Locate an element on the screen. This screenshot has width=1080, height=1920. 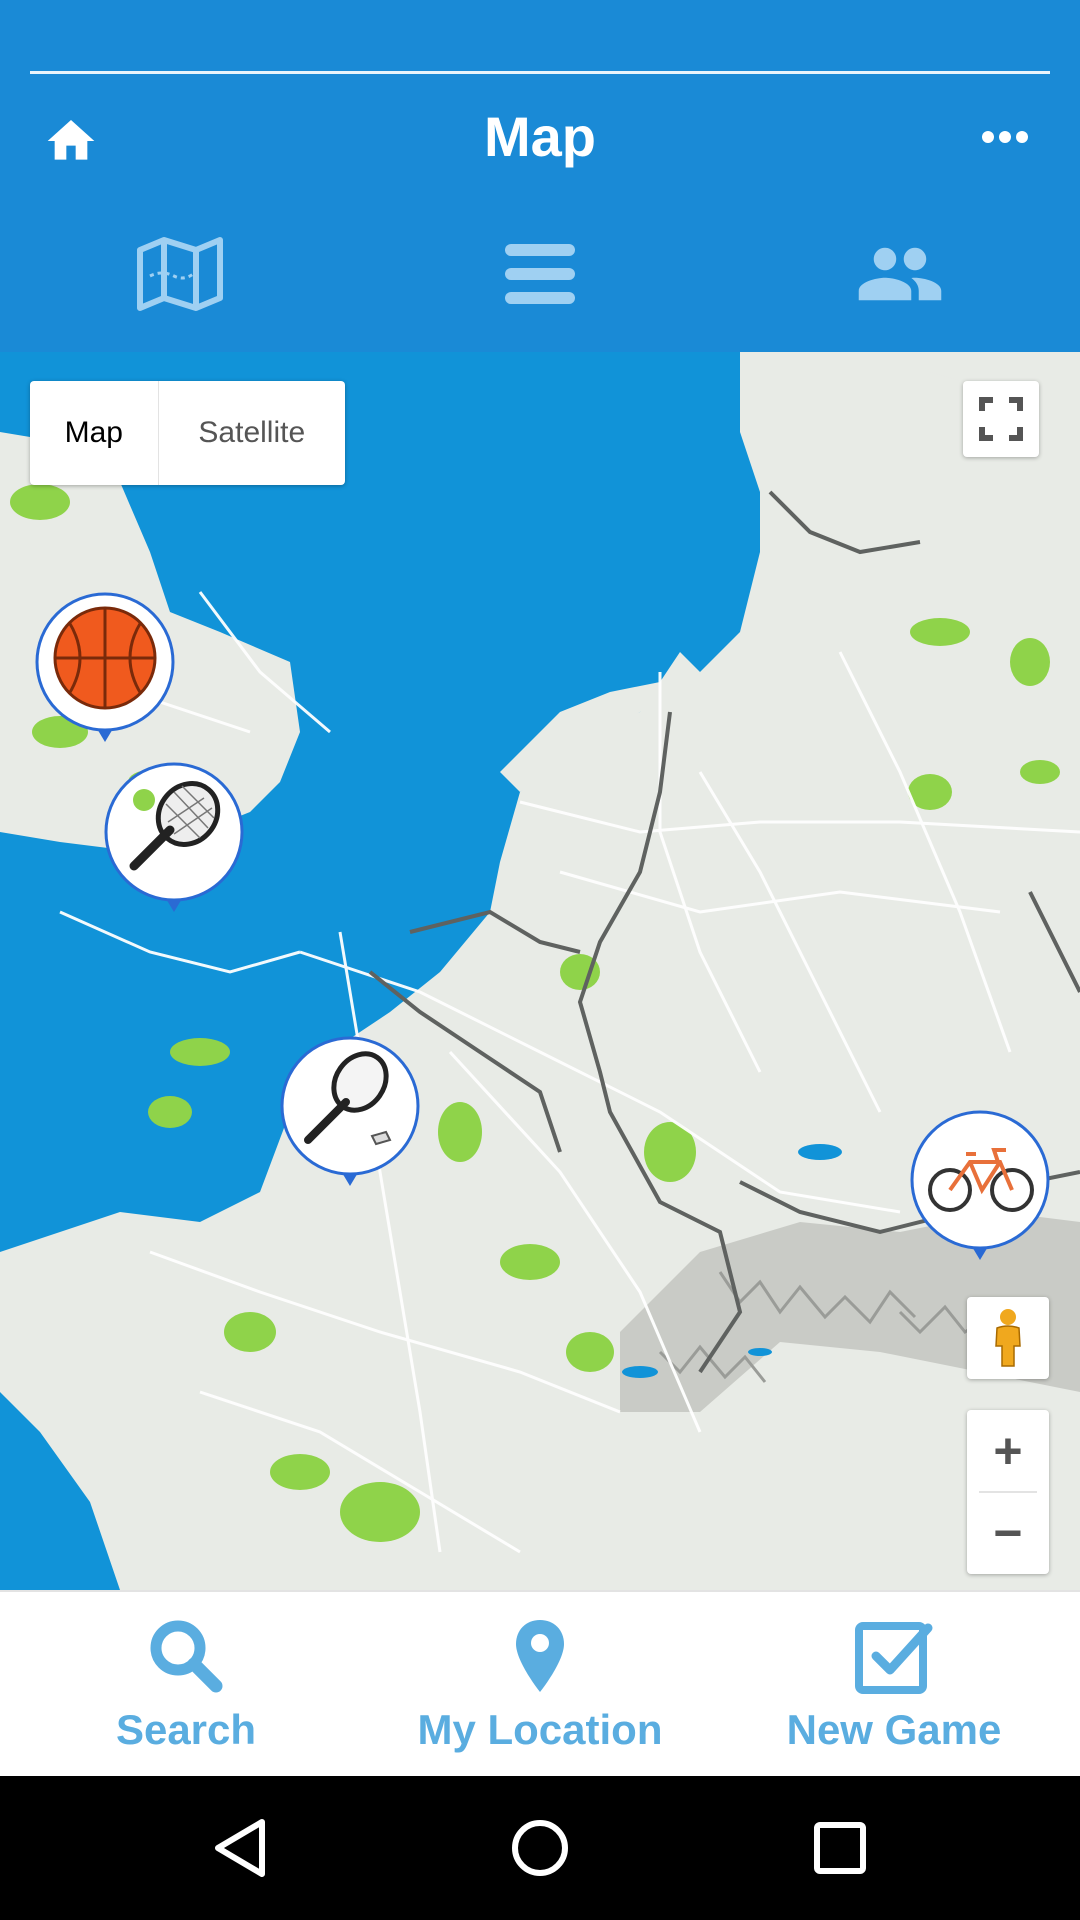
system-recents-button is located at coordinates (840, 1848).